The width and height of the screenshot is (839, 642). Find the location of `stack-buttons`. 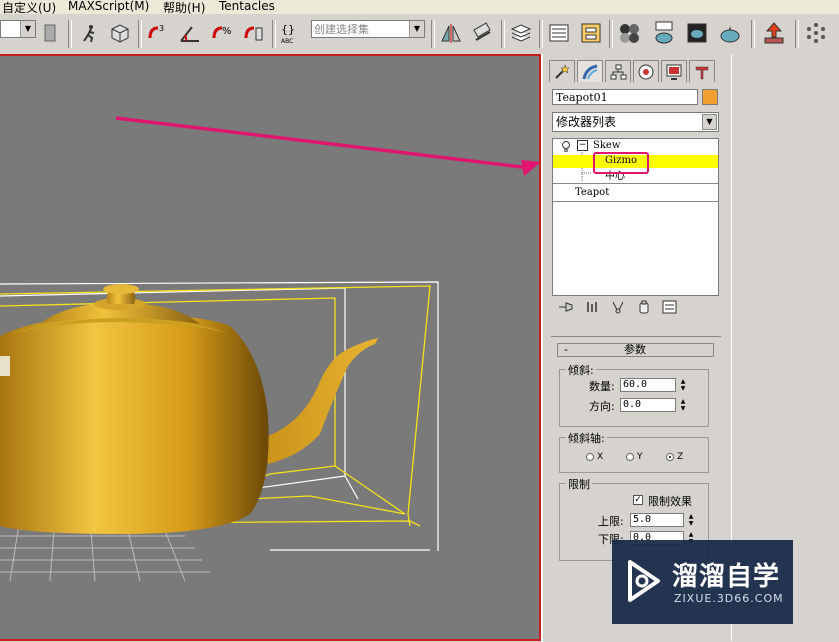

stack-buttons is located at coordinates (618, 308).